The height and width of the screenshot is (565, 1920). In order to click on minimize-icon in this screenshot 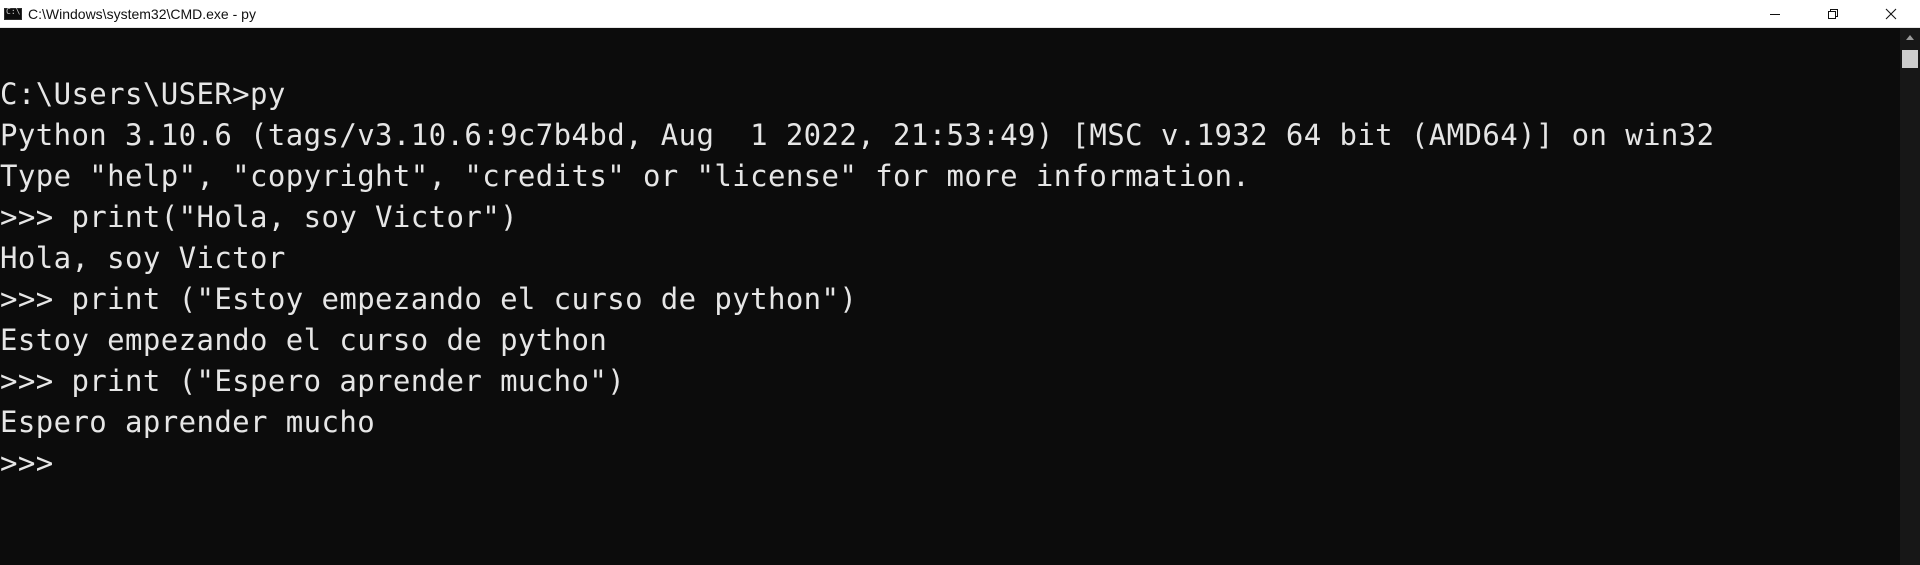, I will do `click(1775, 14)`.